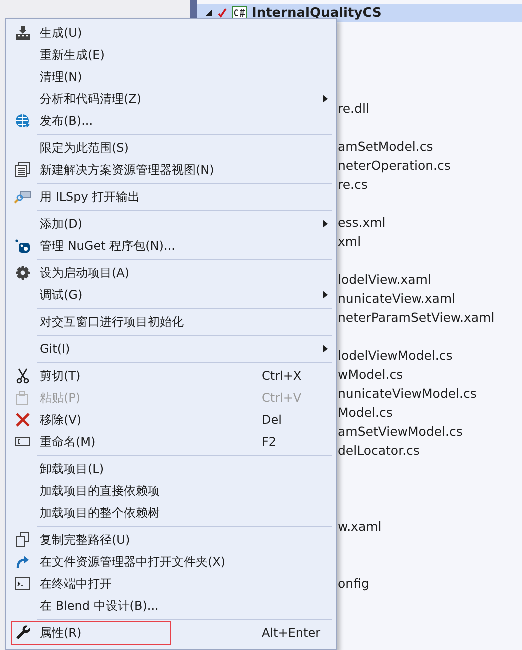  I want to click on menu-item-label: 清理(N), so click(61, 77).